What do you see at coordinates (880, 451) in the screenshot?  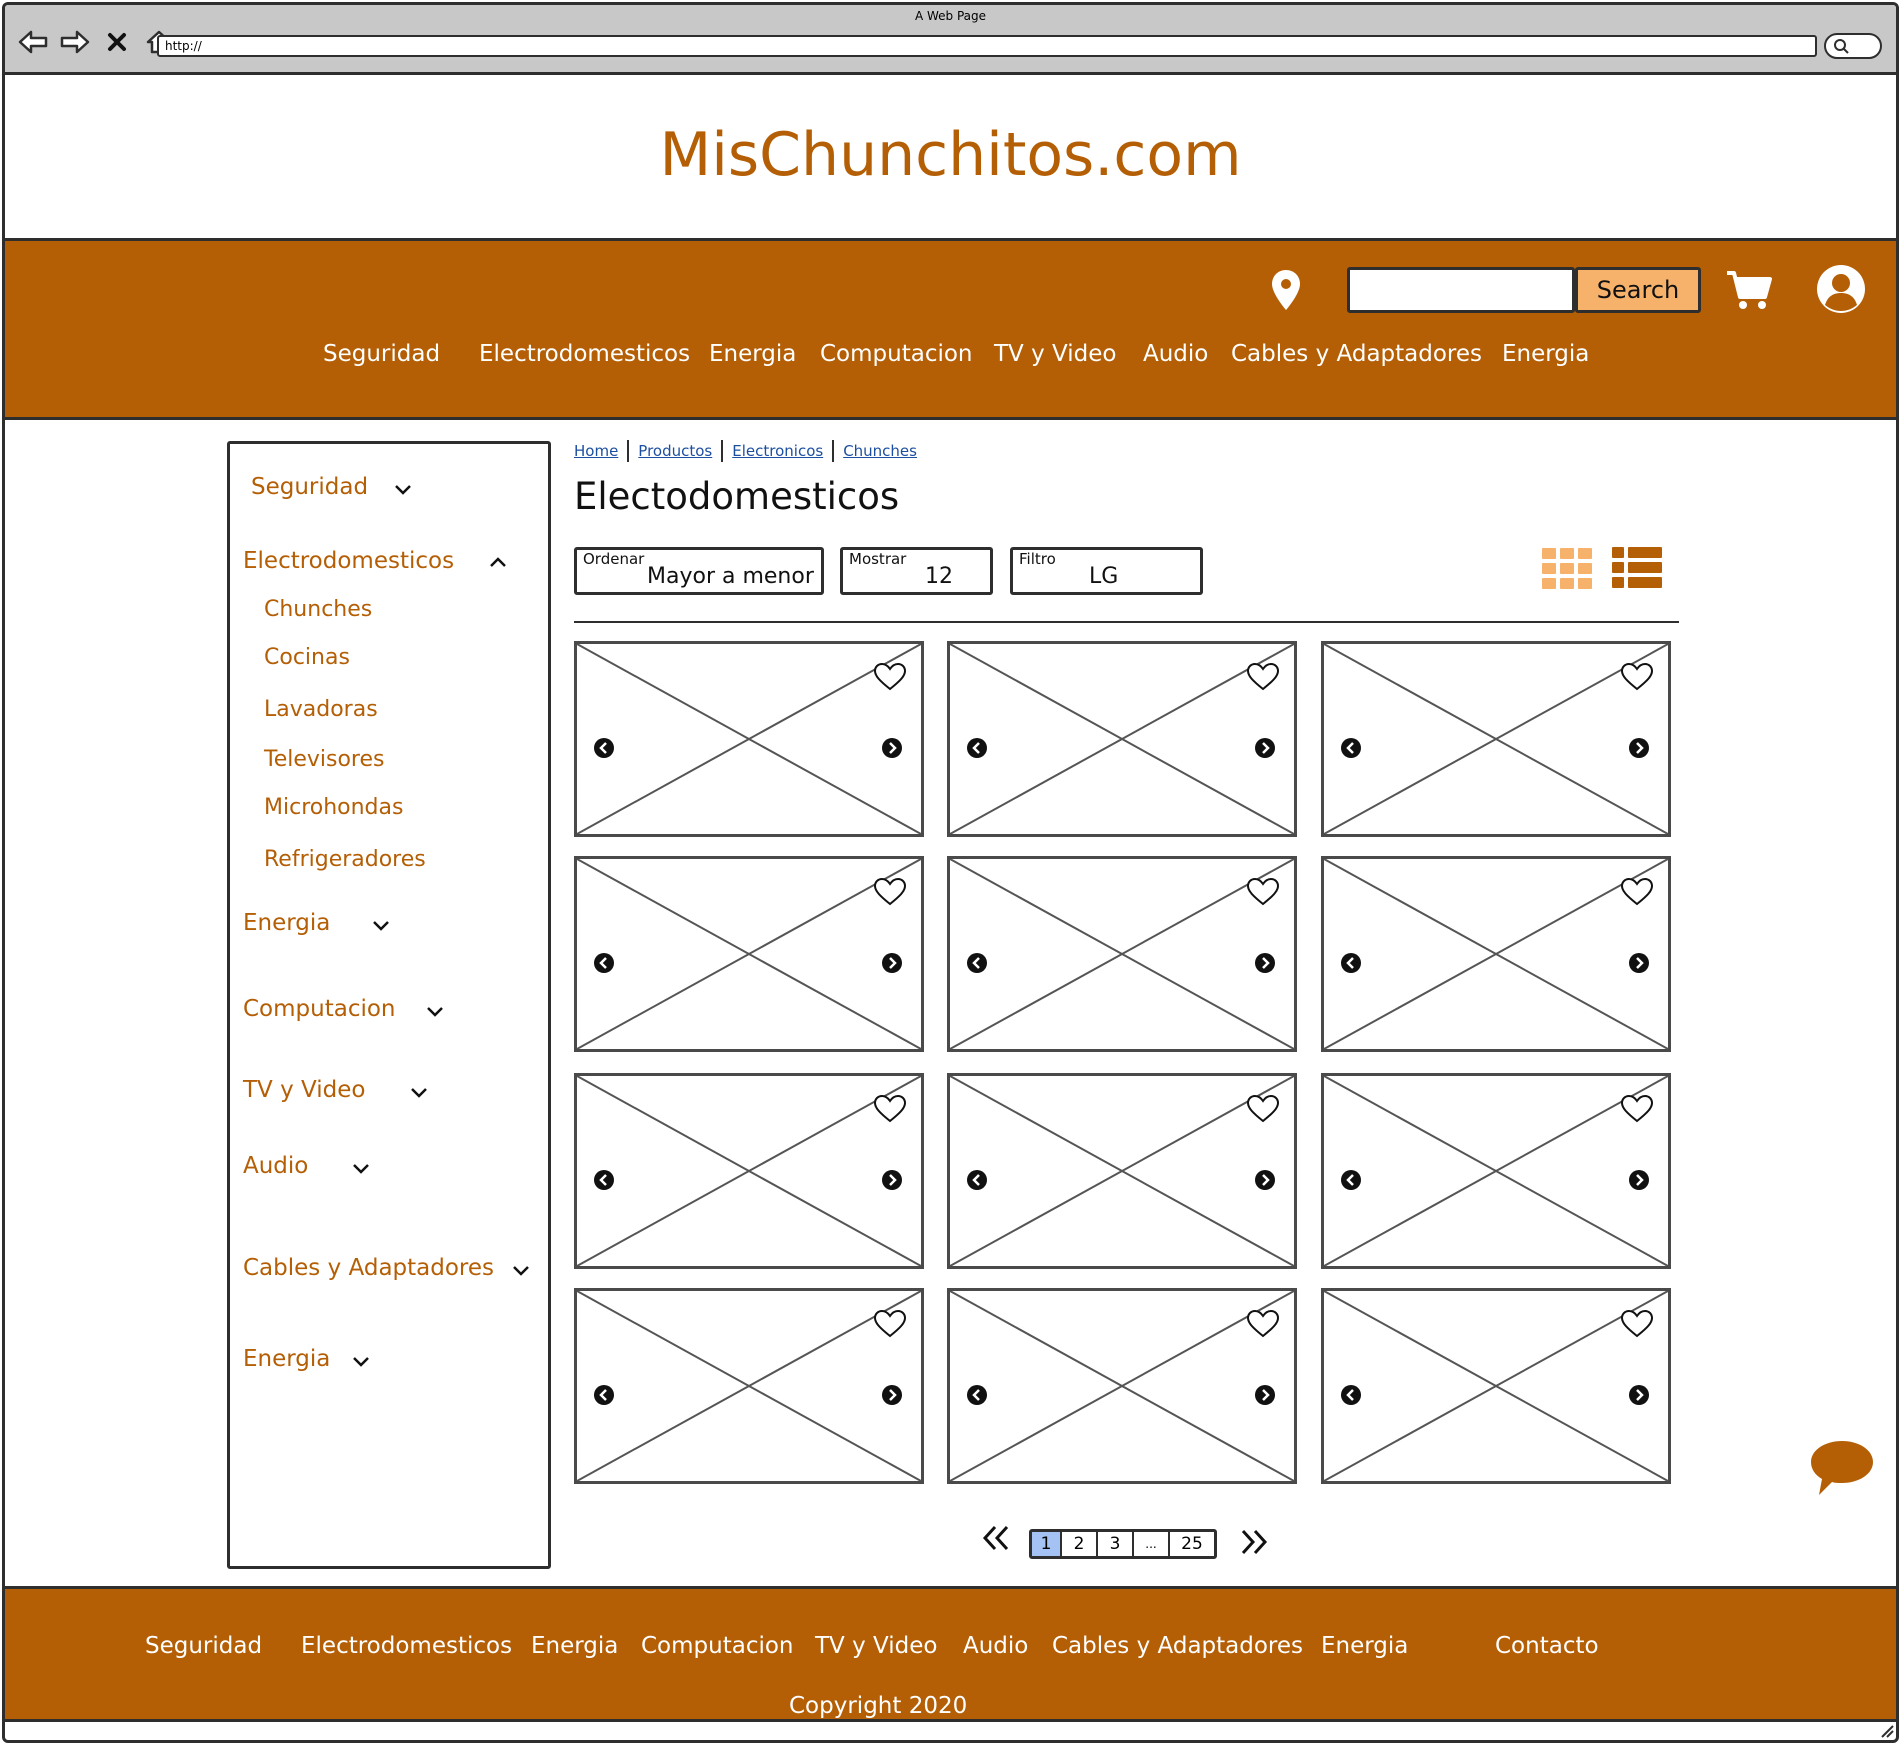 I see `breadcrumb-chunches: Chunches` at bounding box center [880, 451].